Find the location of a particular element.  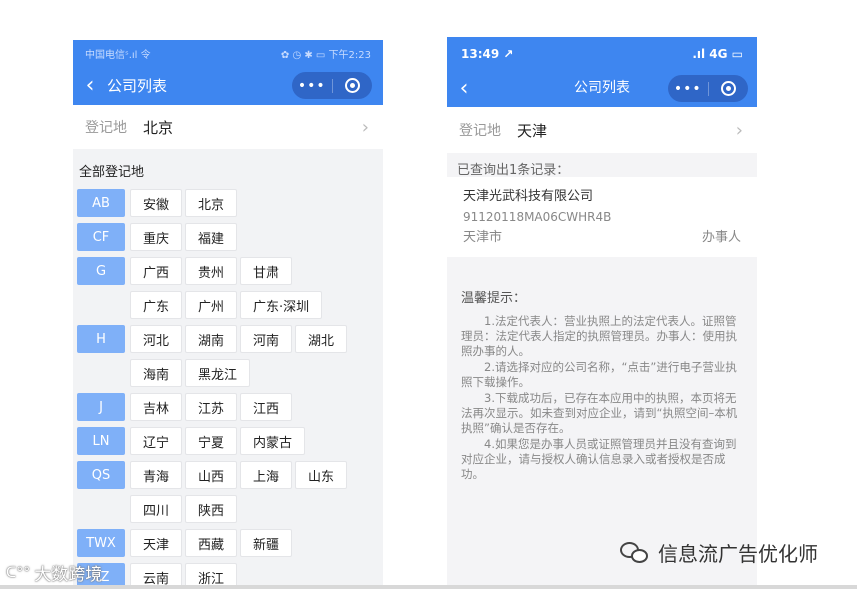

region-group-row: J 吉林 江苏 江西 is located at coordinates (228, 407).